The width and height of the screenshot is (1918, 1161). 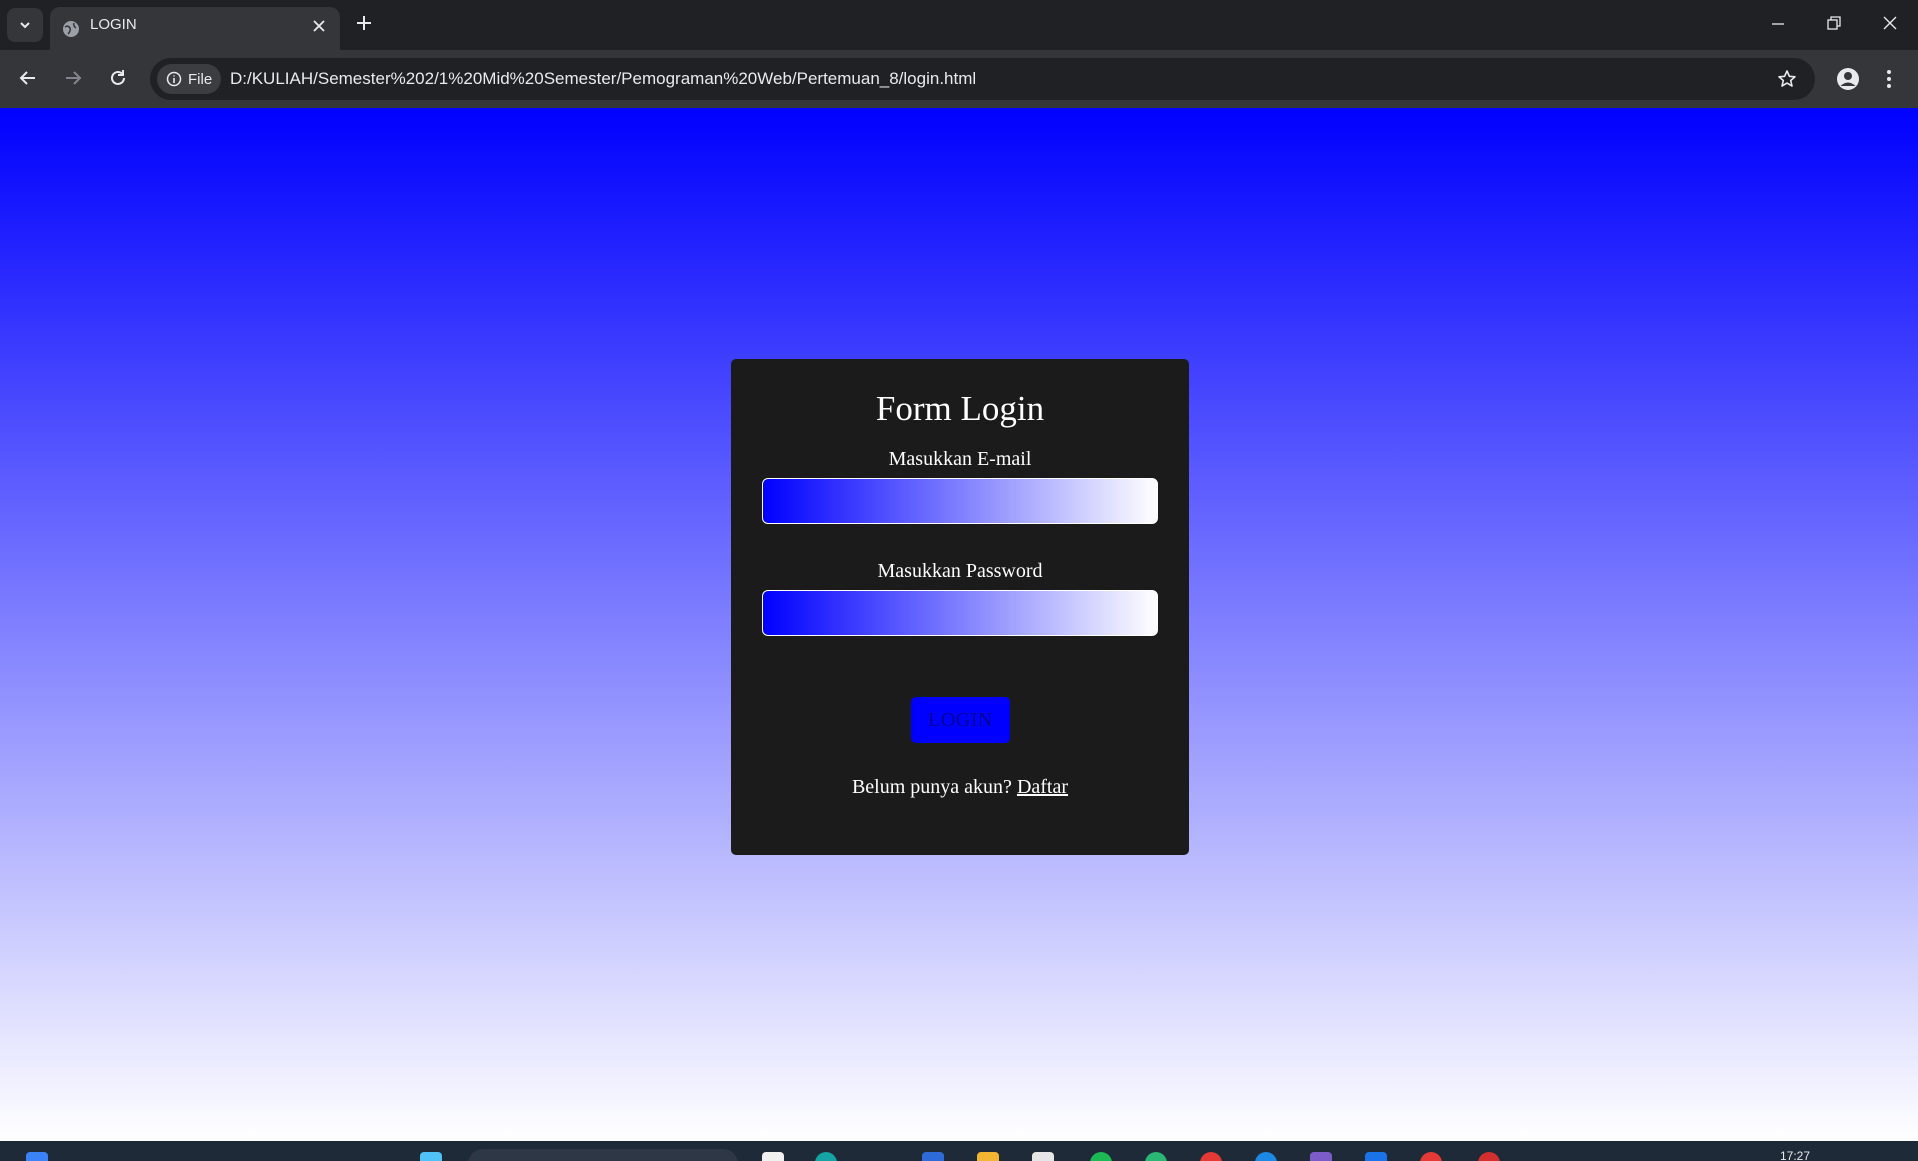 What do you see at coordinates (959, 1151) in the screenshot?
I see `taskbar: 17:27` at bounding box center [959, 1151].